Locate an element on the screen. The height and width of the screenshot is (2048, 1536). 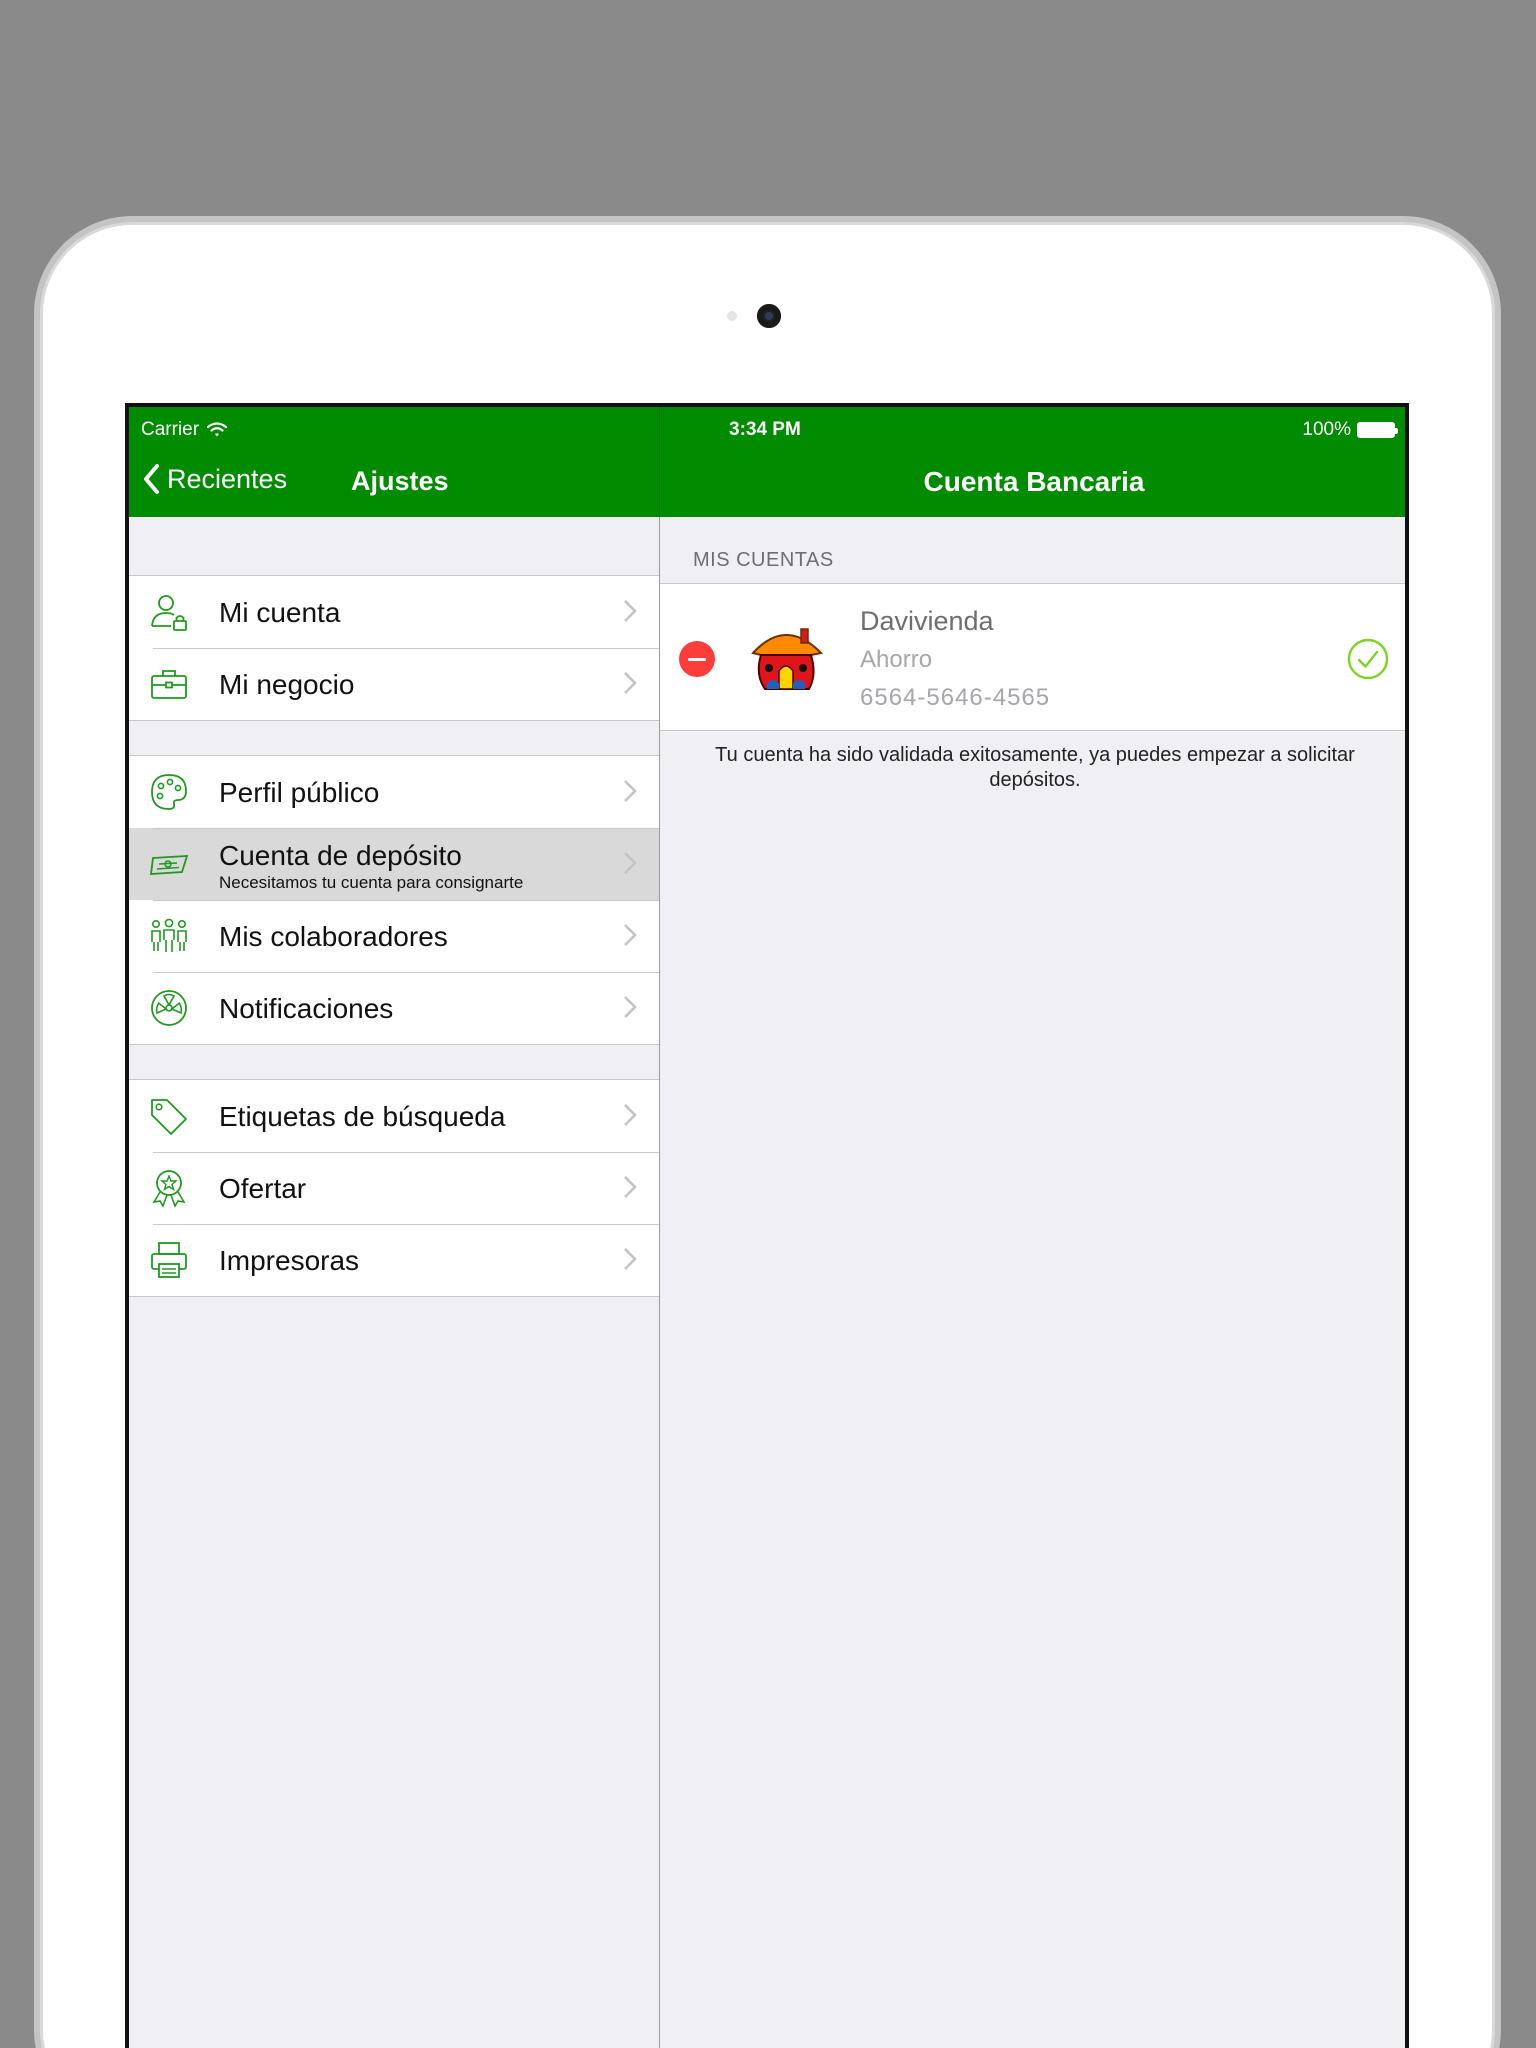
people-icon is located at coordinates (169, 935).